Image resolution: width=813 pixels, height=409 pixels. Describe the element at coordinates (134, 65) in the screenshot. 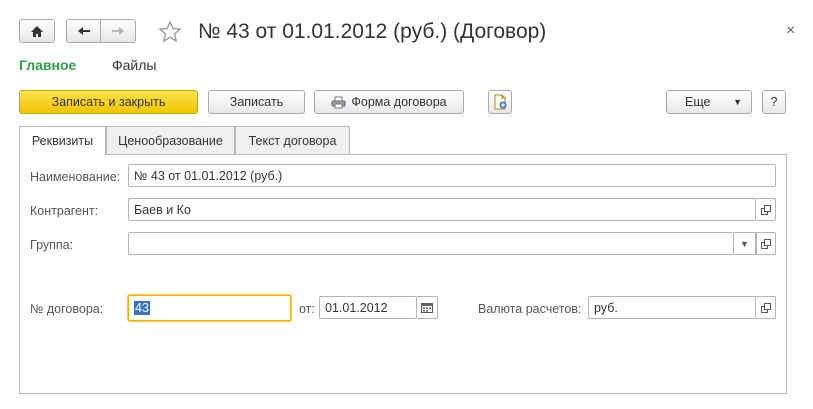

I see `nav-files: Файлы` at that location.